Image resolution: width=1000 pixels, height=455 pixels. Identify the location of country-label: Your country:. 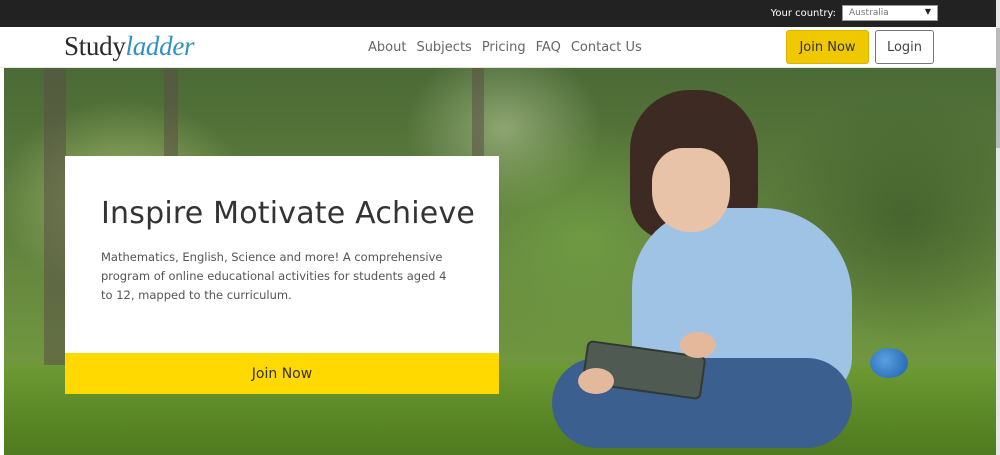
(803, 13).